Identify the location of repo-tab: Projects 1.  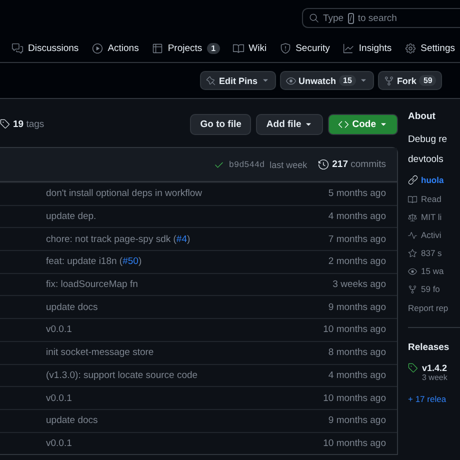
(186, 49).